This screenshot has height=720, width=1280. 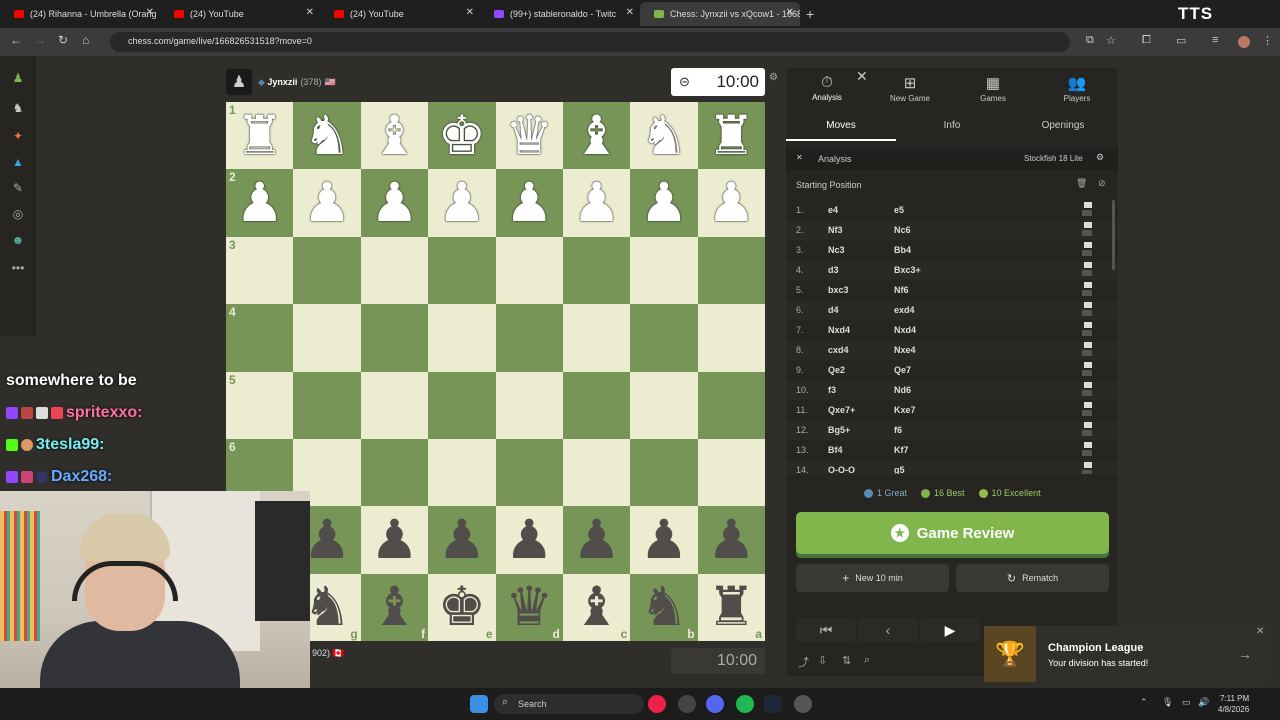 I want to click on white-move: Nf3, so click(x=835, y=230).